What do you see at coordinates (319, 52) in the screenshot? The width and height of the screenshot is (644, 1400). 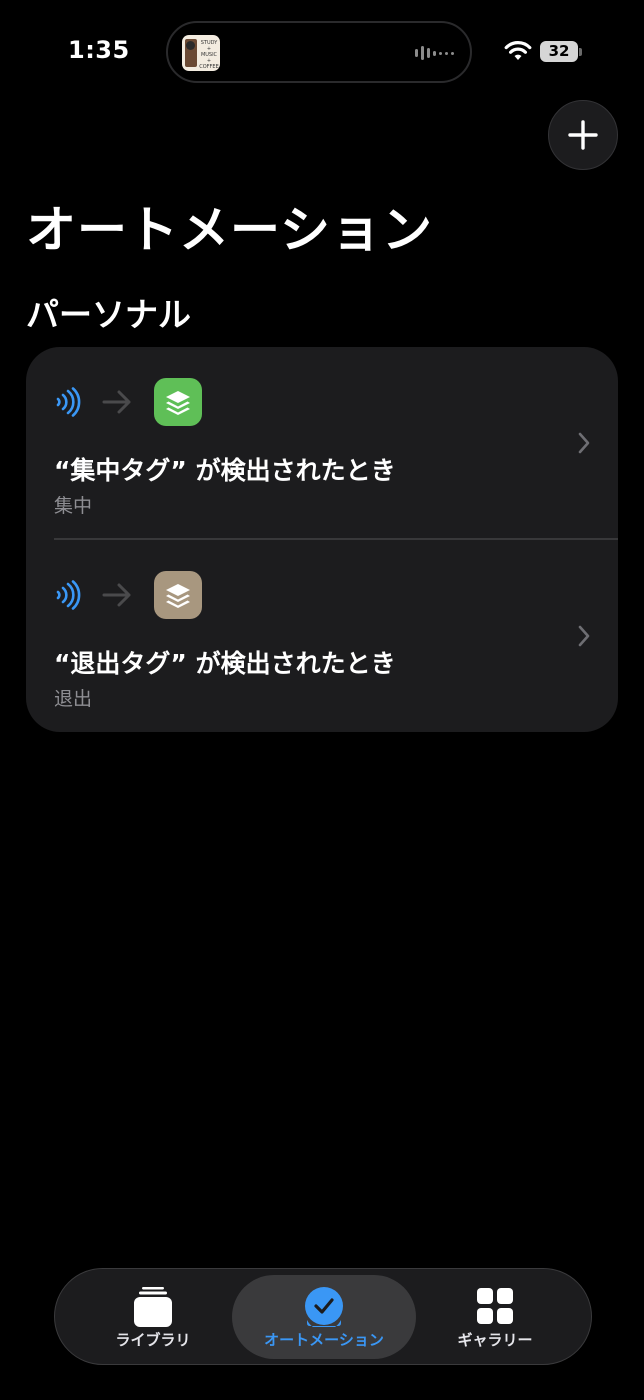 I see `dynamic-island: STUDY + MUSIC + COFFEE` at bounding box center [319, 52].